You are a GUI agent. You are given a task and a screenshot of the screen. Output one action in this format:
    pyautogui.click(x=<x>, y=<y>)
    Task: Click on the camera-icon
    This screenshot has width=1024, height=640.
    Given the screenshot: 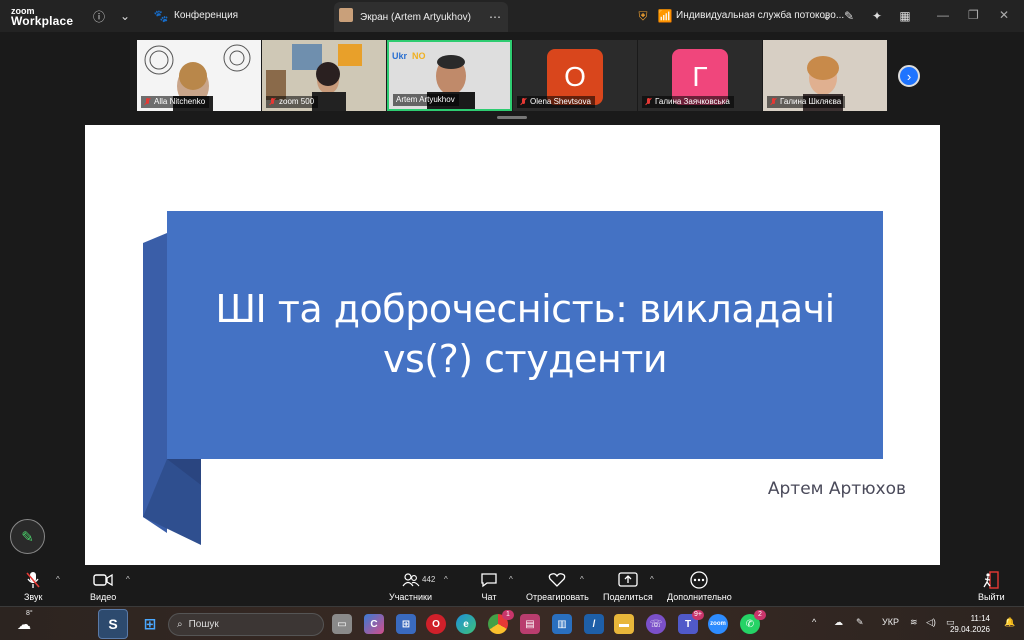 What is the action you would take?
    pyautogui.click(x=103, y=580)
    